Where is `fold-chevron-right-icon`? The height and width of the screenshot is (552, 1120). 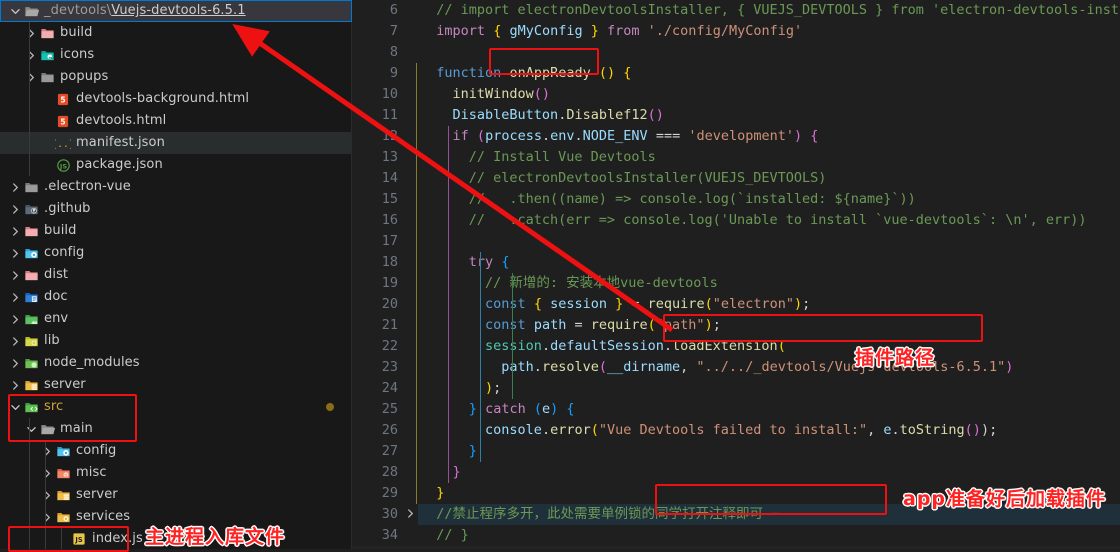
fold-chevron-right-icon is located at coordinates (410, 514).